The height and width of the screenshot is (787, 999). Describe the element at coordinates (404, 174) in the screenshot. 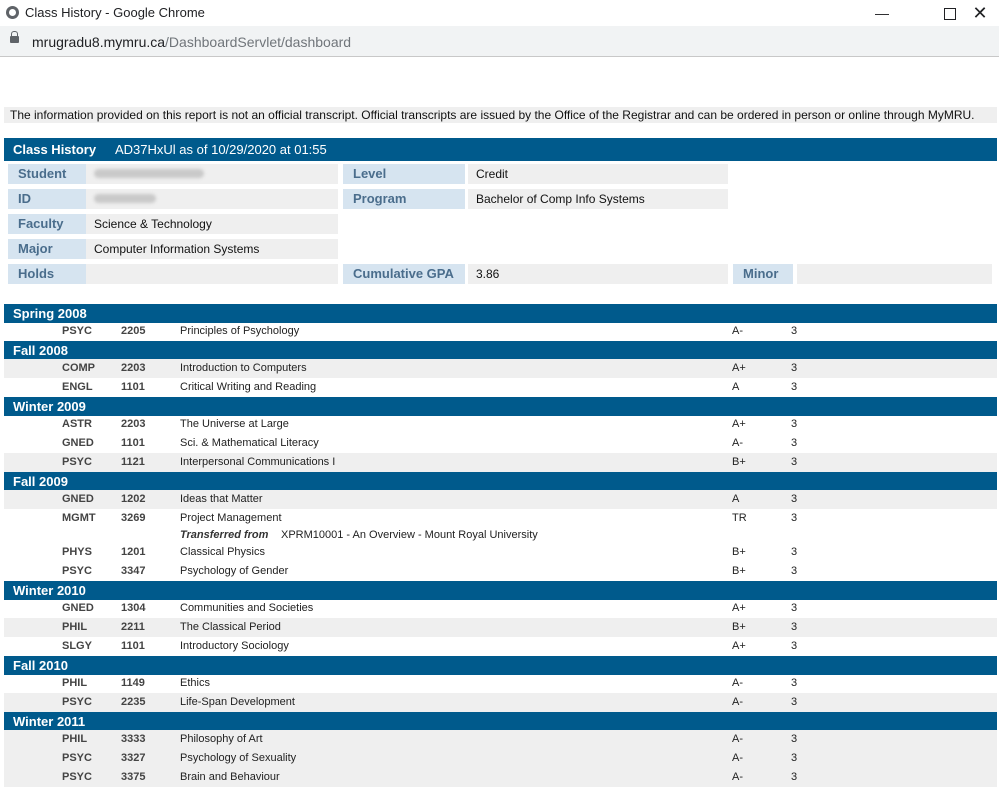

I see `level-label: Level` at that location.